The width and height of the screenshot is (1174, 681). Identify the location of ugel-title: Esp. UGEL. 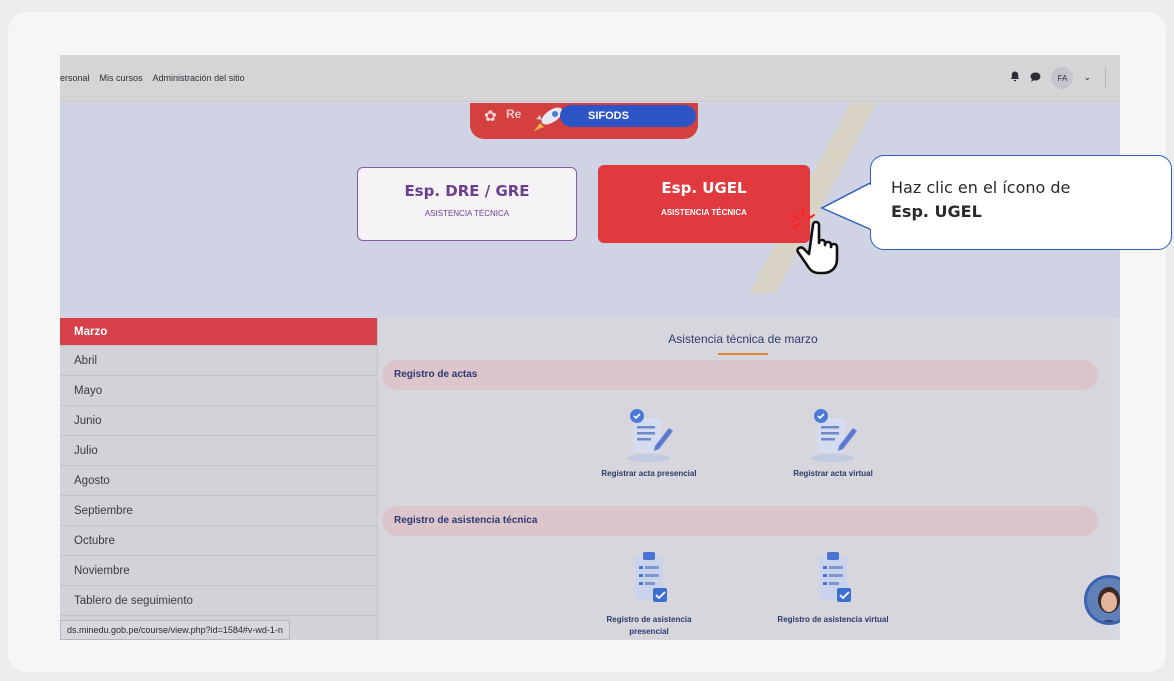
(704, 188).